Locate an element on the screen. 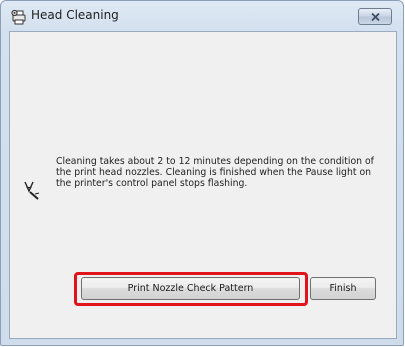 The width and height of the screenshot is (405, 347). title-bar: Head Cleaning is located at coordinates (202, 16).